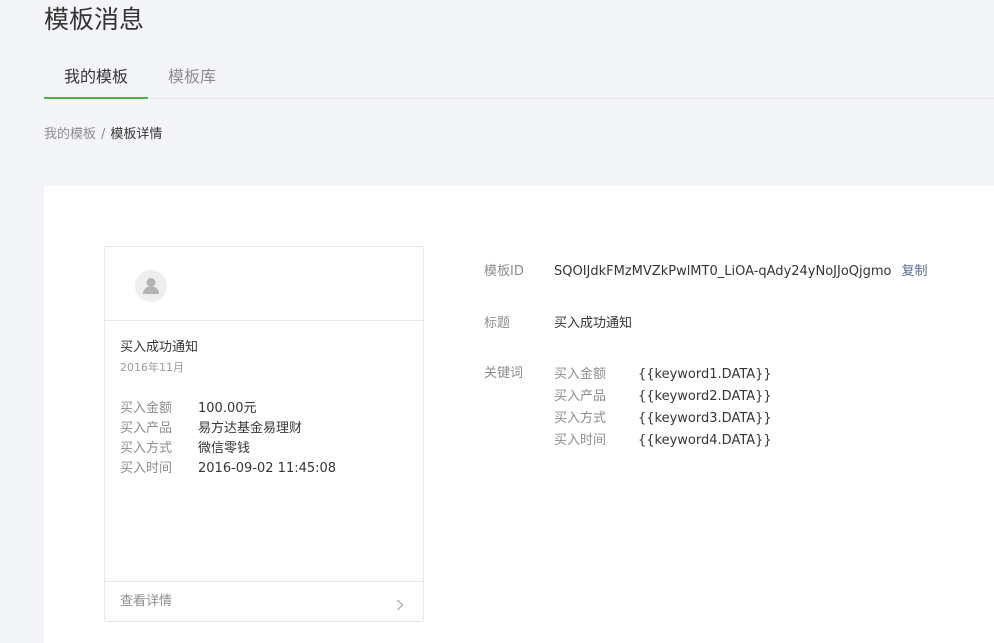  What do you see at coordinates (519, 78) in the screenshot?
I see `tab-bar: 我的模板 模板库` at bounding box center [519, 78].